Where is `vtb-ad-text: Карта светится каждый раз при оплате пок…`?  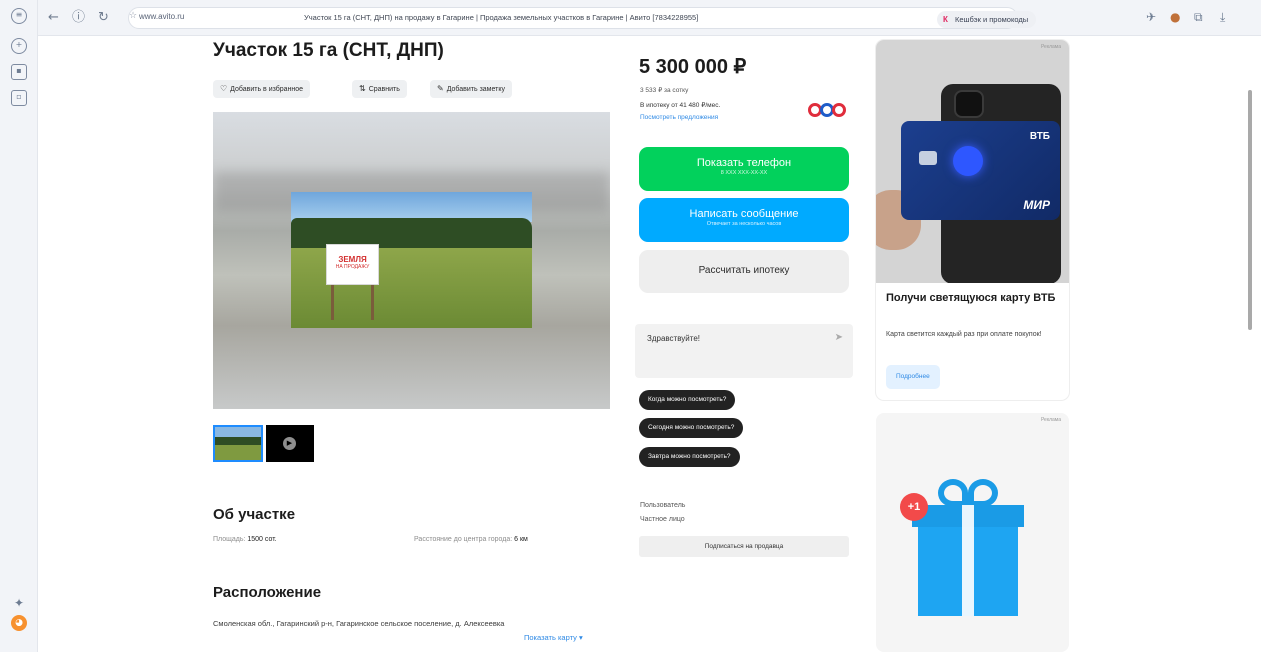
vtb-ad-text: Карта светится каждый раз при оплате пок… is located at coordinates (964, 334).